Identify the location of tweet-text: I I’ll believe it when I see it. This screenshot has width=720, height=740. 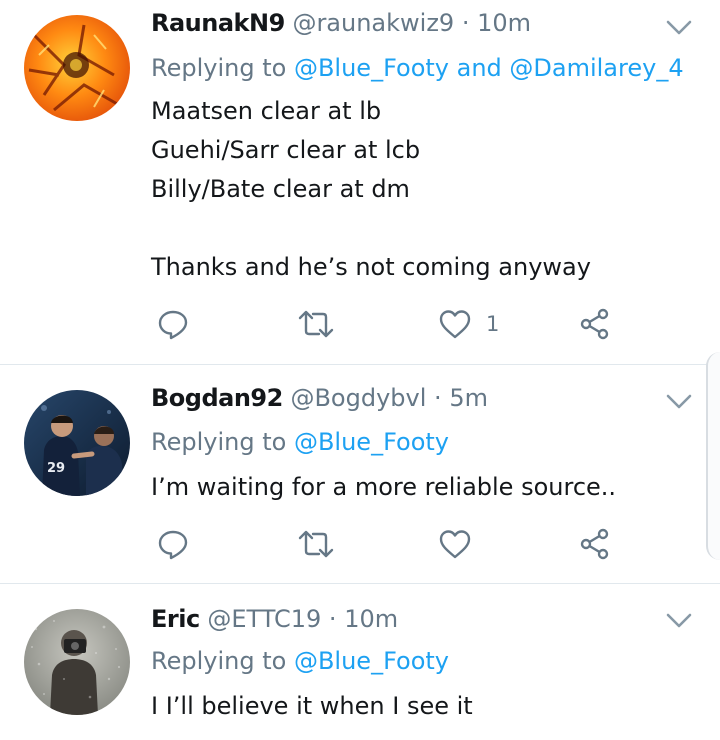
(312, 706).